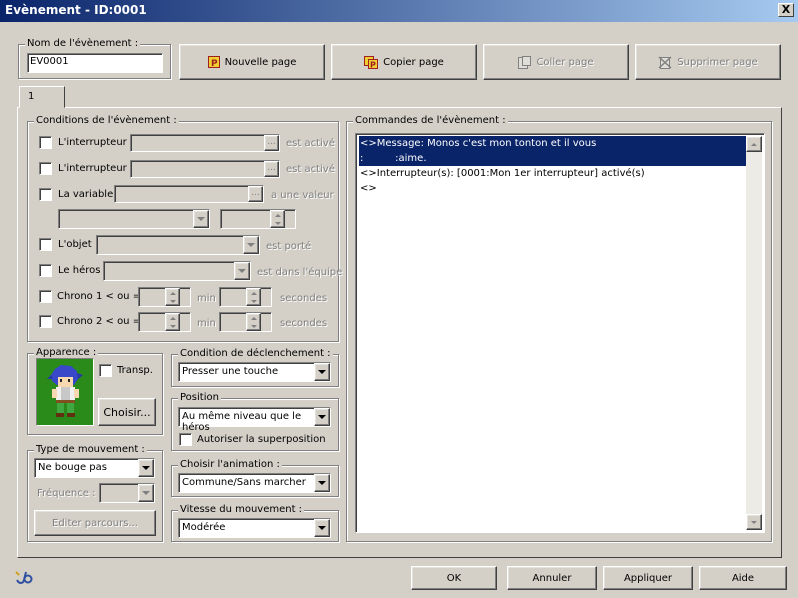  I want to click on timer2-seconds-spinner, so click(245, 322).